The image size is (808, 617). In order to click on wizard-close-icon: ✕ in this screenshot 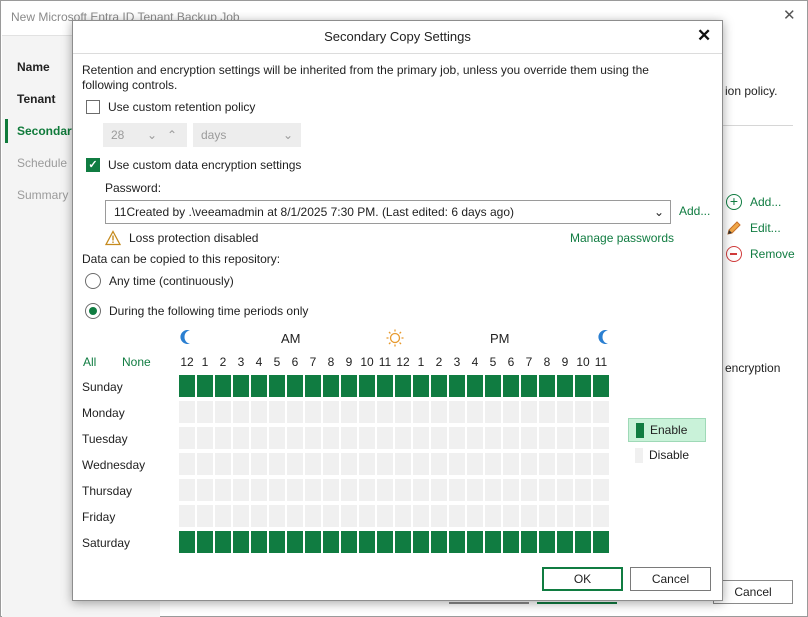, I will do `click(789, 15)`.